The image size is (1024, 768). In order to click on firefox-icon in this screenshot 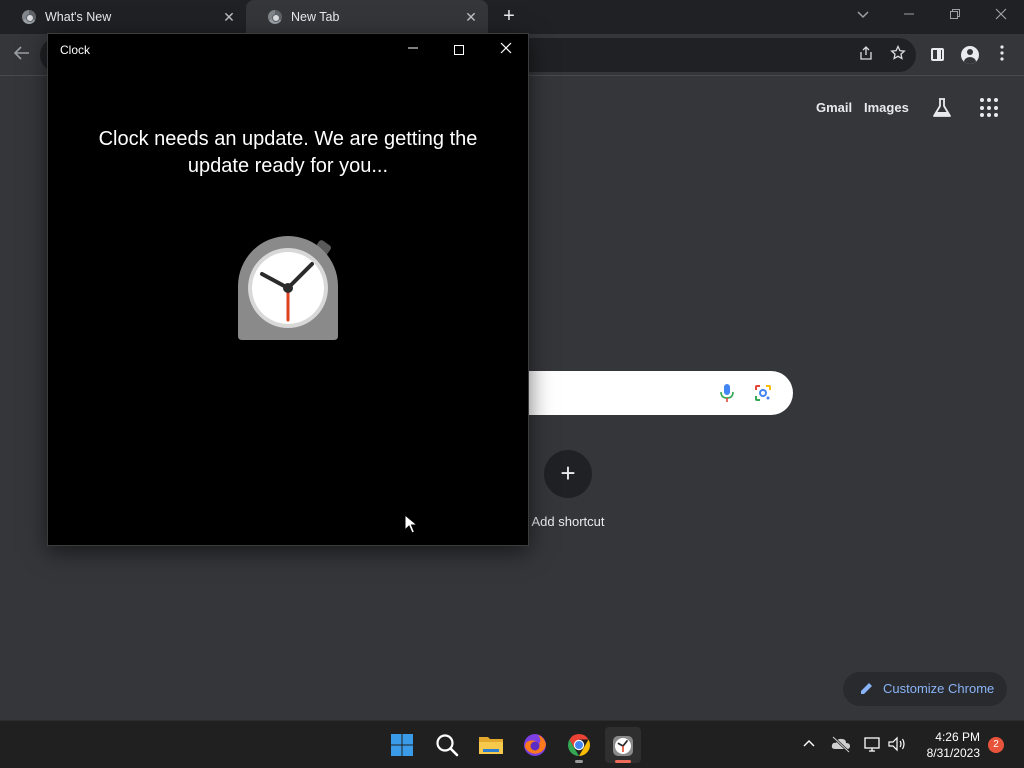, I will do `click(535, 745)`.